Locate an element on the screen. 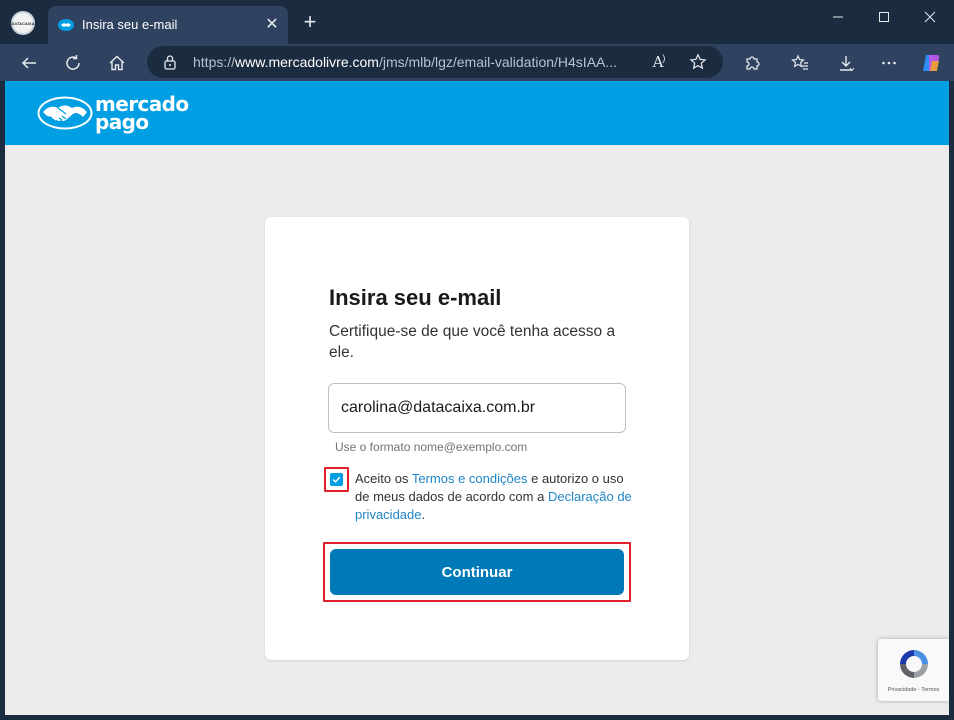 The image size is (954, 720). url-prefix: https:// is located at coordinates (214, 62).